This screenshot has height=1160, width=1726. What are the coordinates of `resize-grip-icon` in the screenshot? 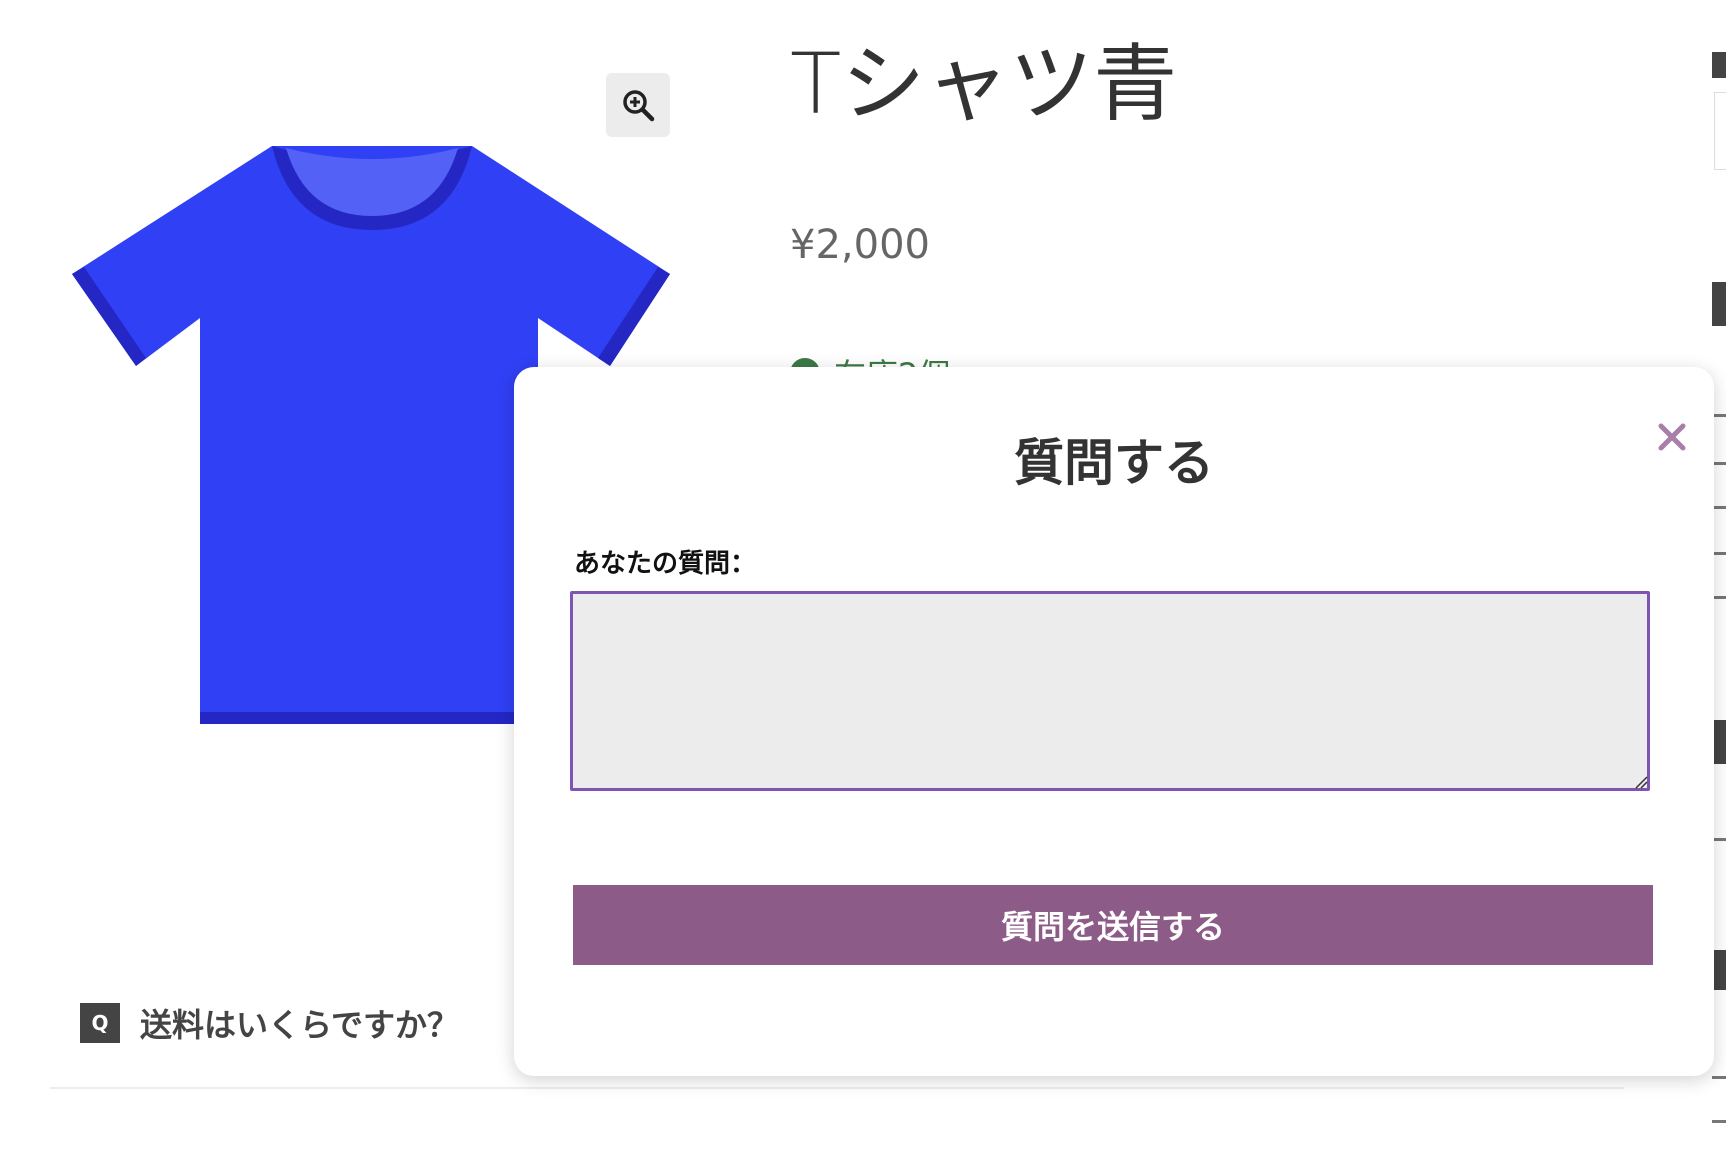 It's located at (1641, 782).